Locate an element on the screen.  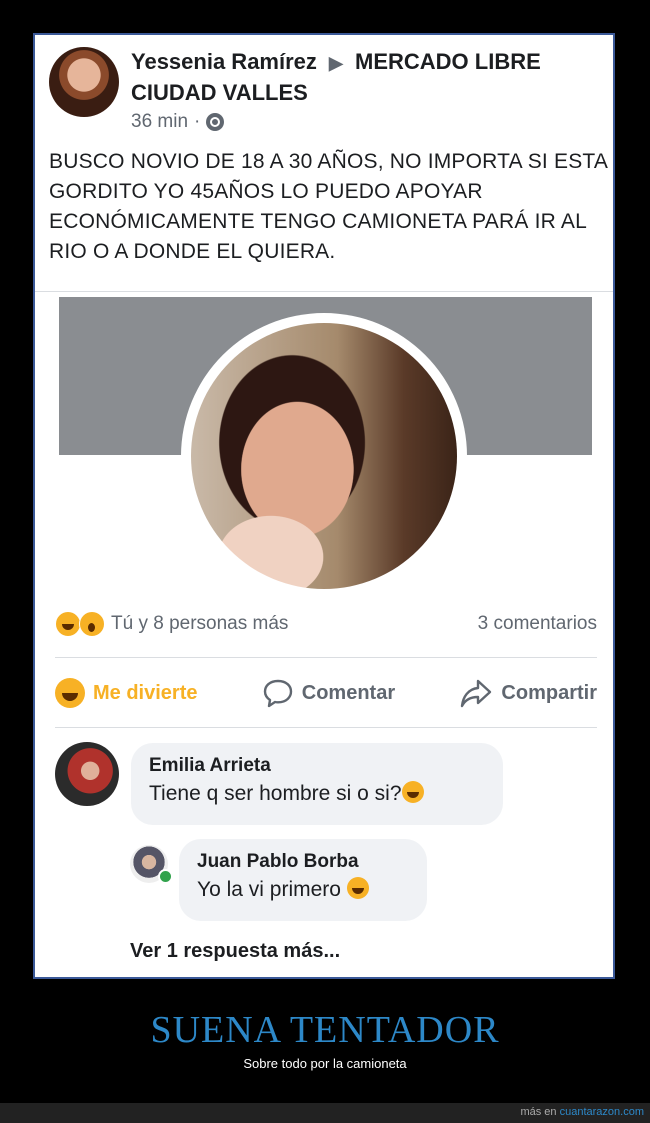
post-actions: Me divierte Comentar Compartir is located at coordinates (326, 693).